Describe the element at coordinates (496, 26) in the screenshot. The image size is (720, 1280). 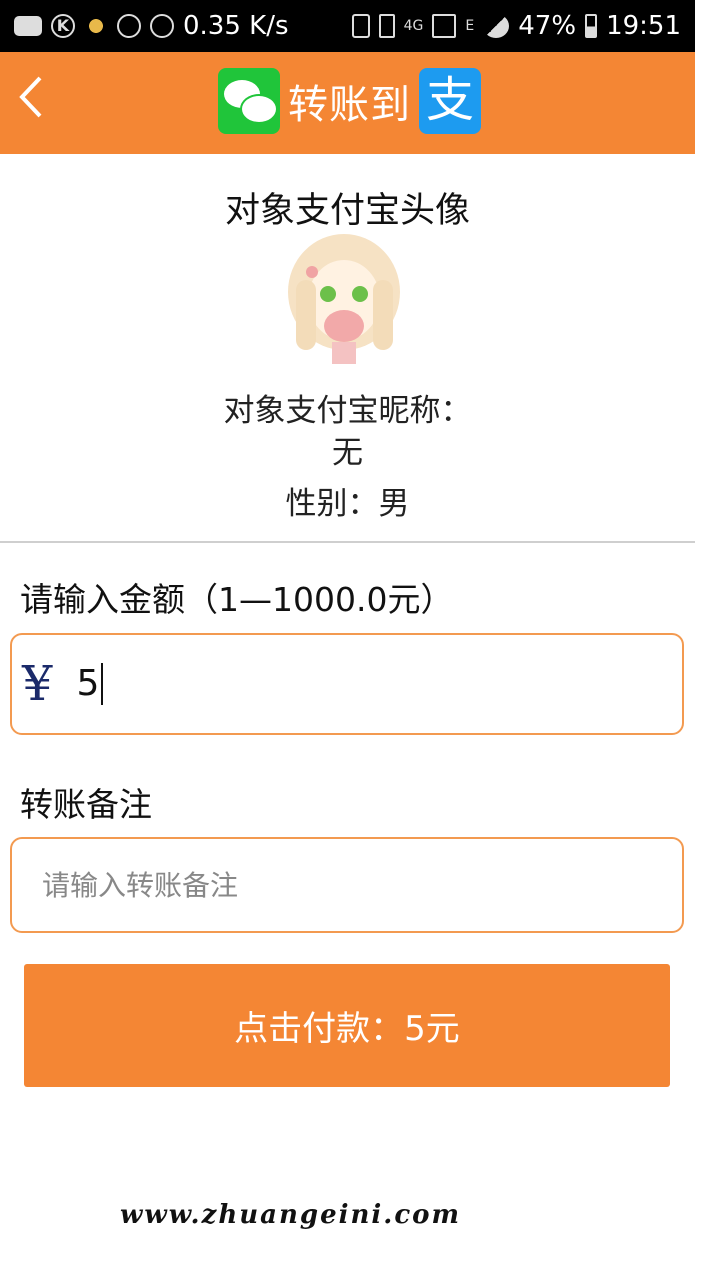
I see `signal-strength-icon` at that location.